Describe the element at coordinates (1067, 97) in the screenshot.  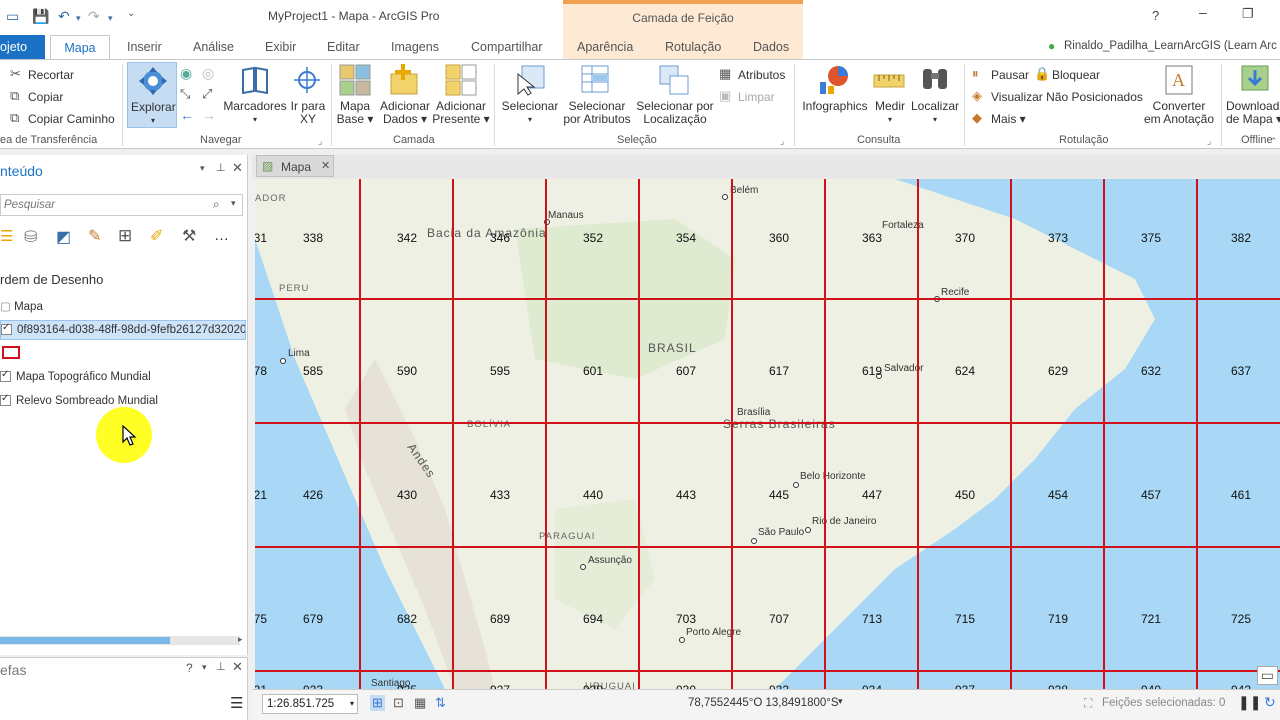
I see `view-unplaced-button: Visualizar Não Posicionados` at that location.